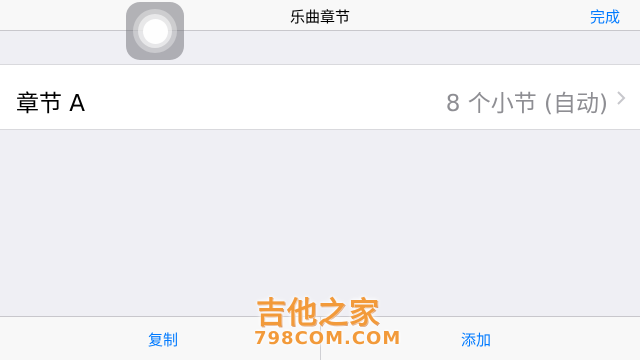  I want to click on add-button: 添加, so click(476, 339).